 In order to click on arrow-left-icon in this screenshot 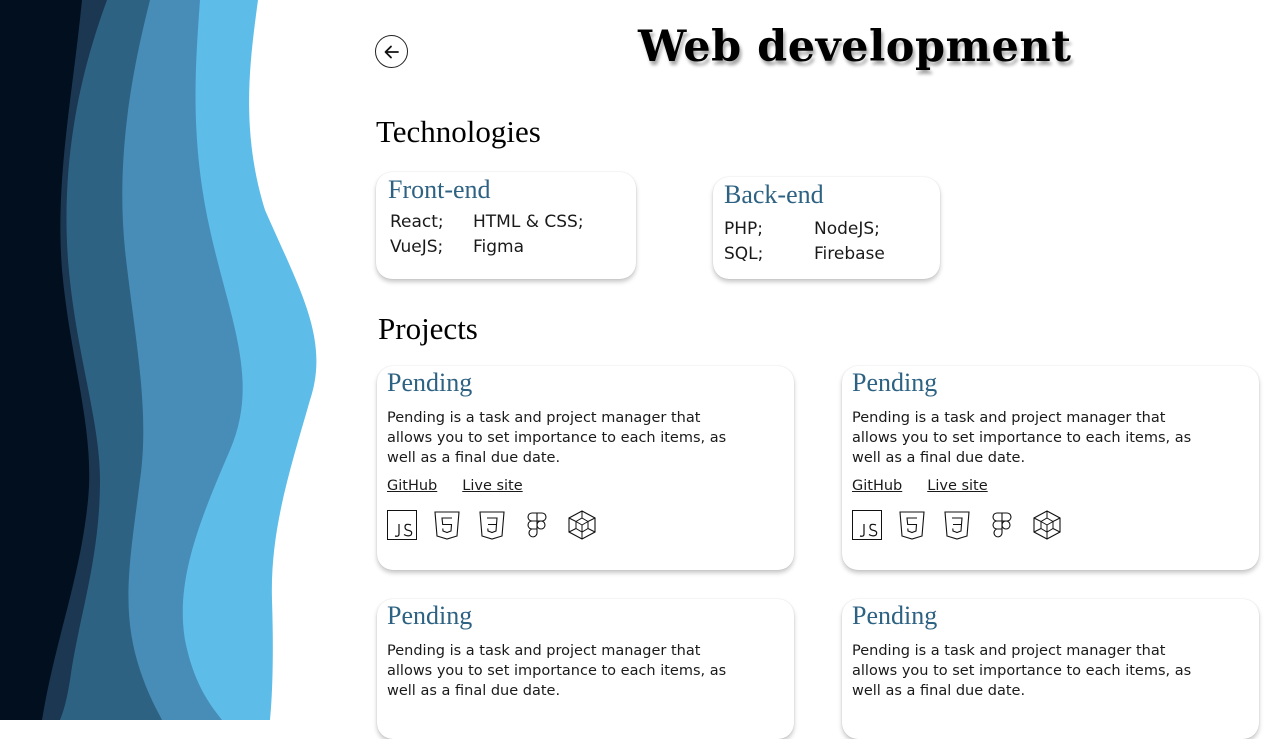, I will do `click(391, 51)`.